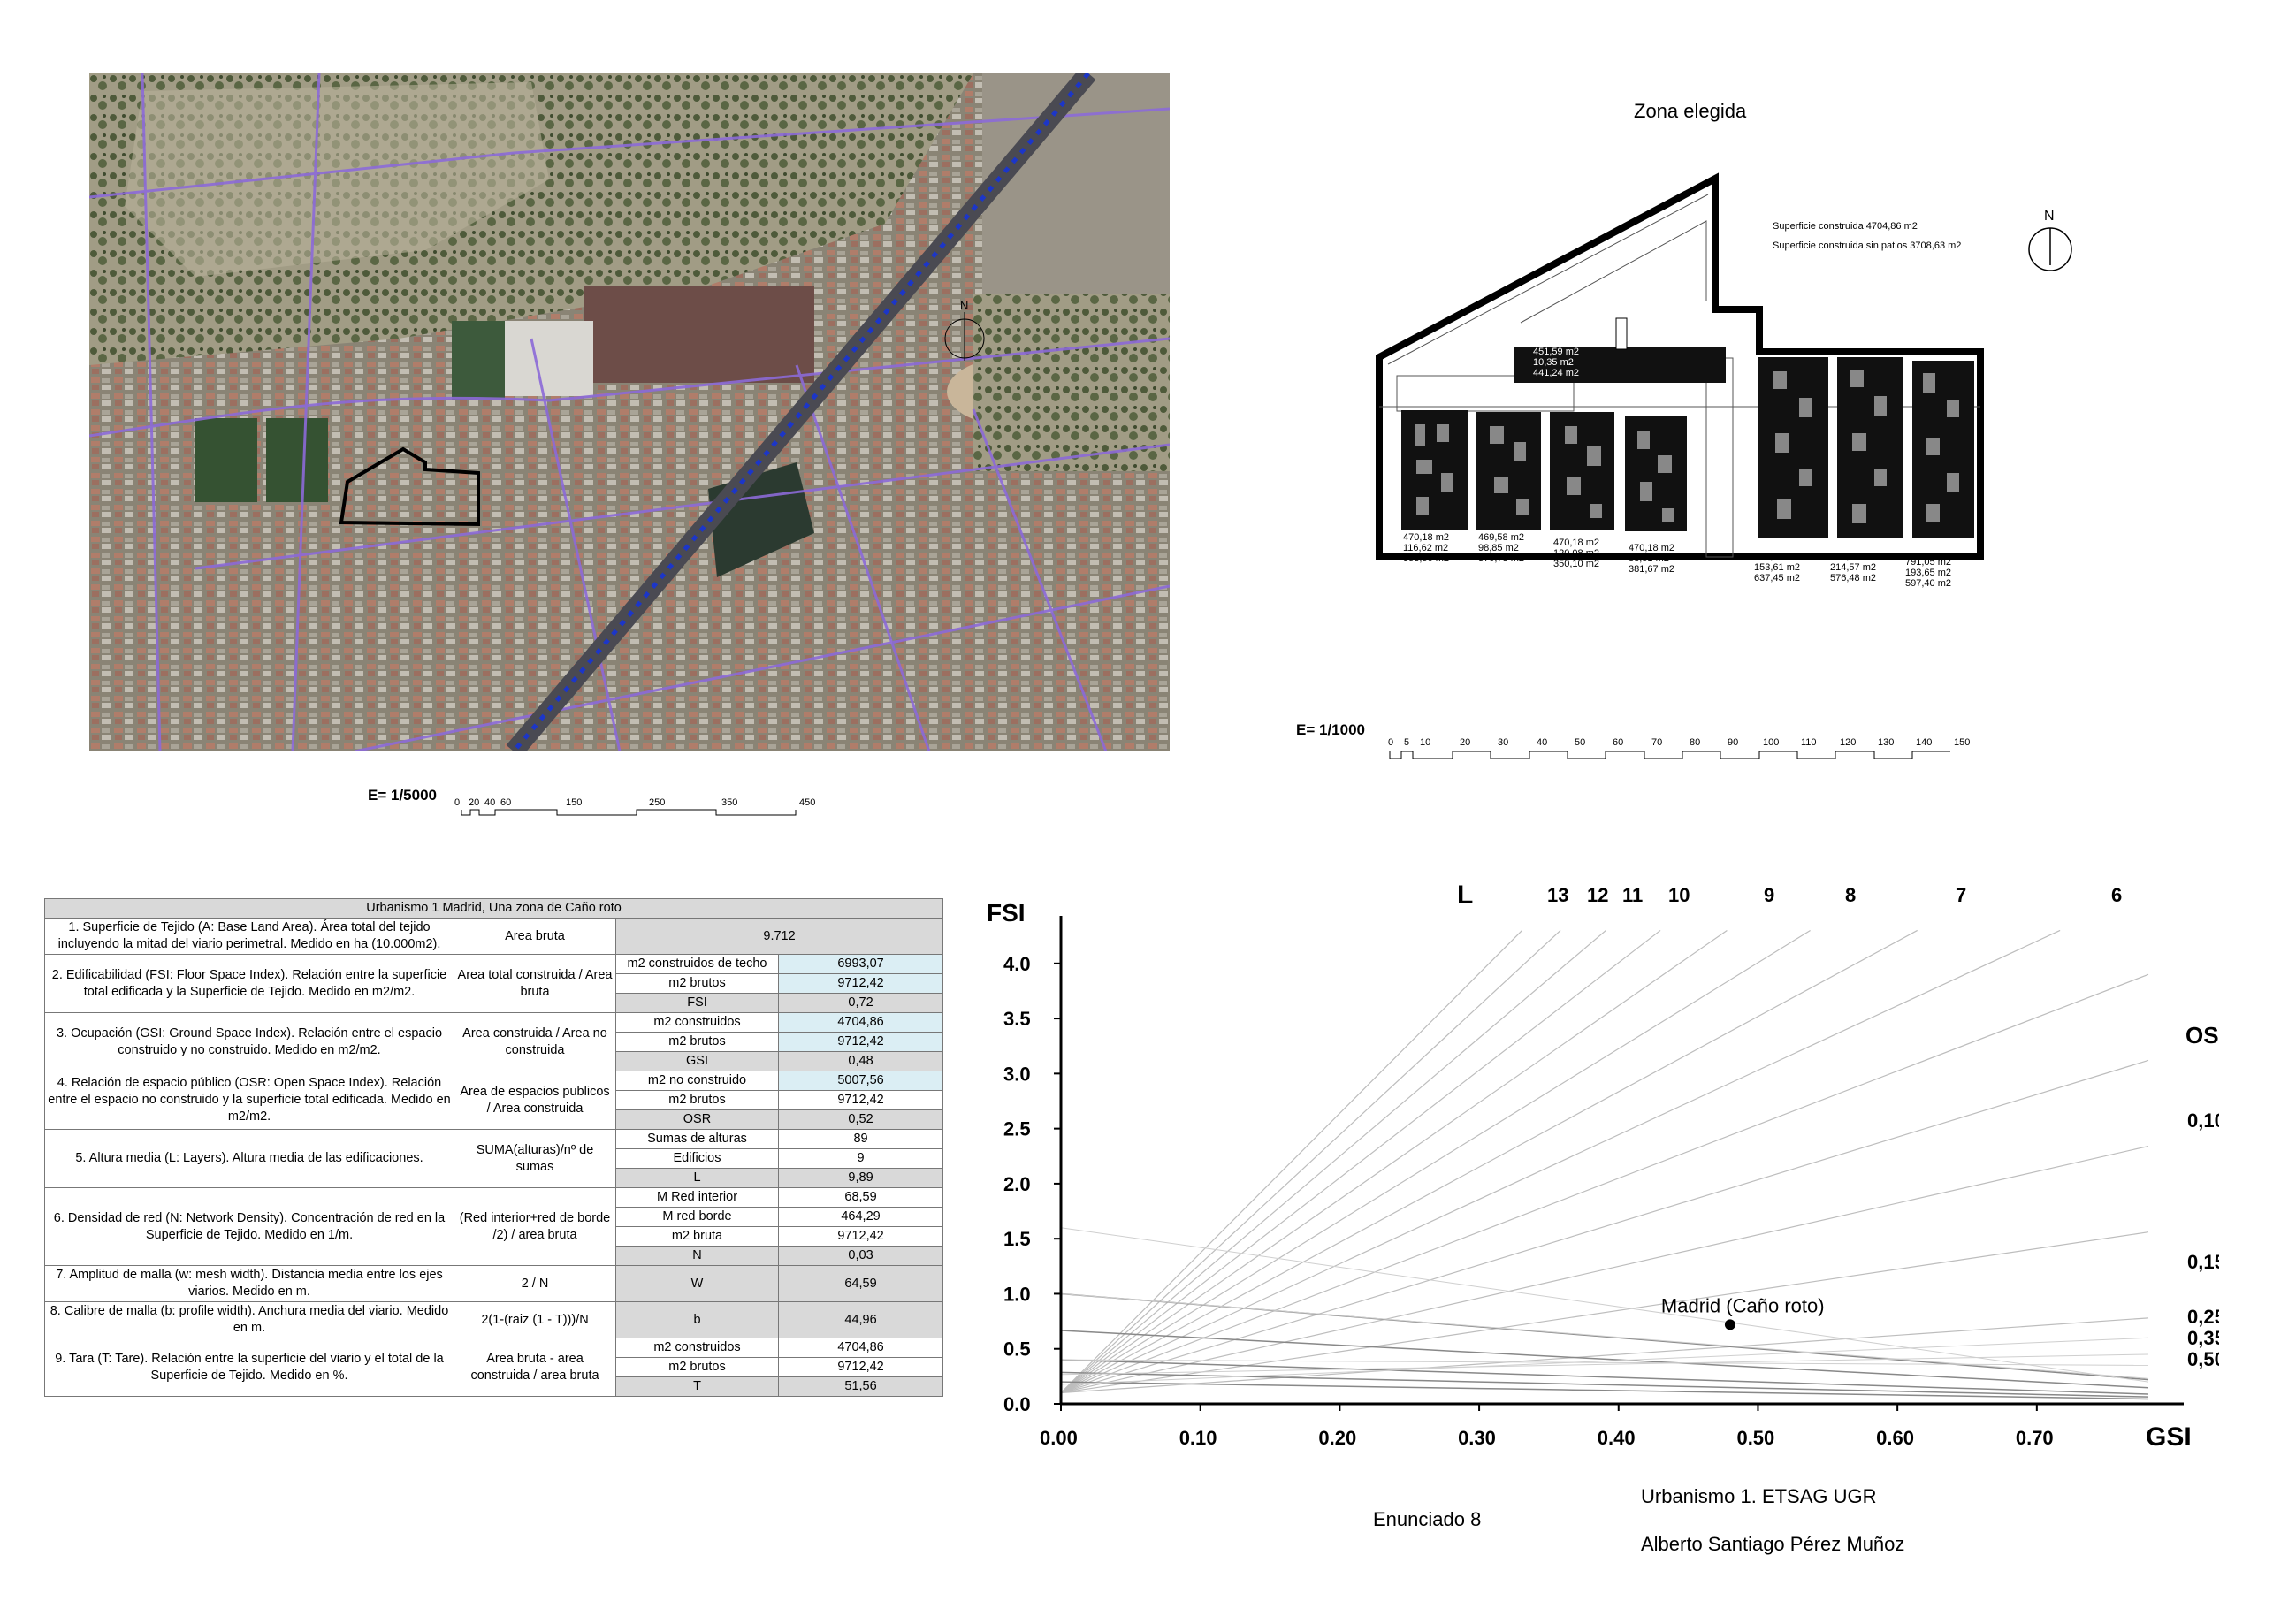 The image size is (2296, 1624). I want to click on param-sub-label: FSI, so click(697, 1003).